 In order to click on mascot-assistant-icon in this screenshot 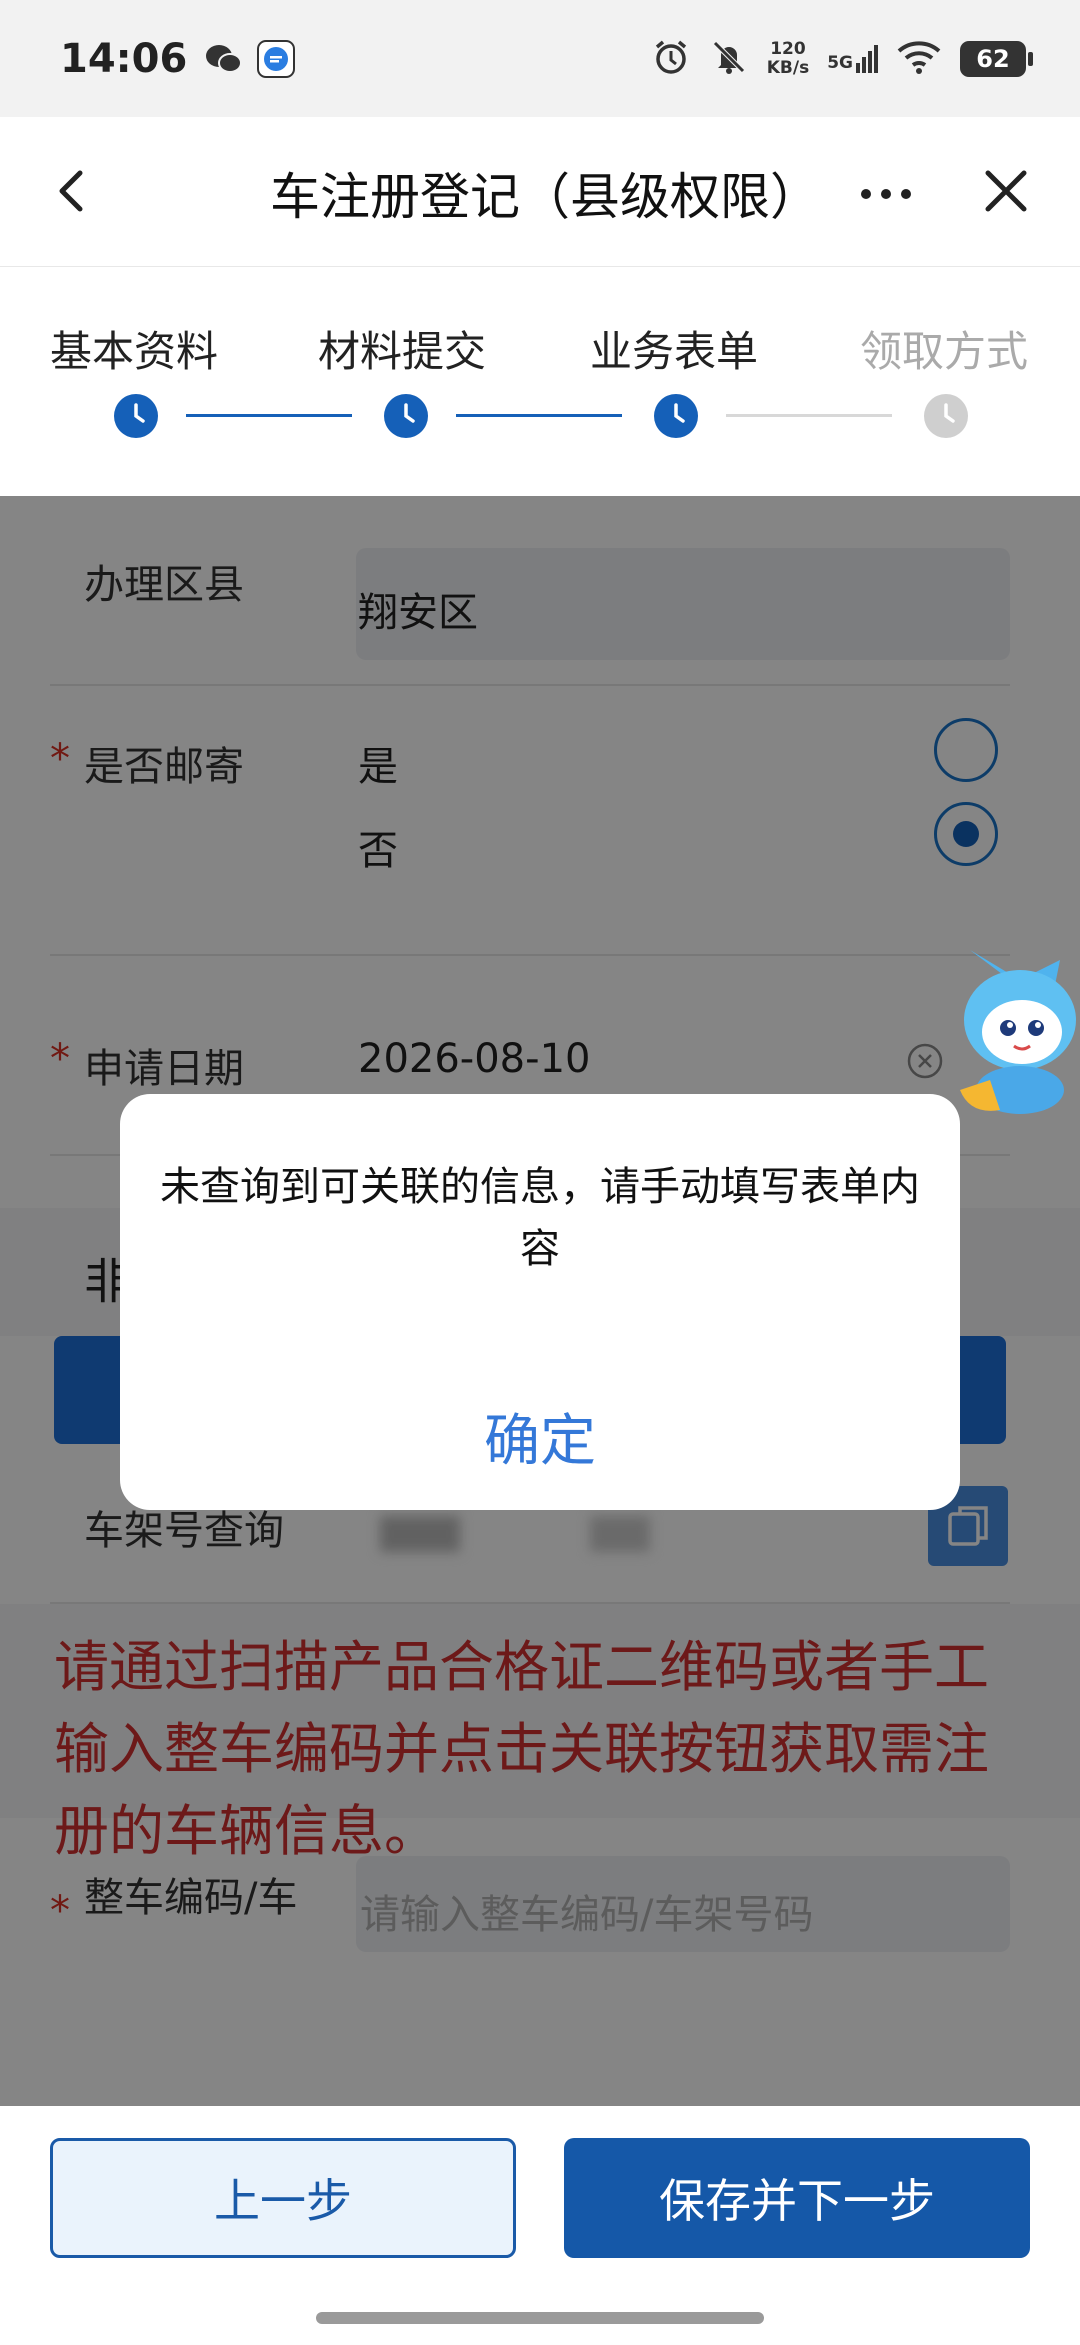, I will do `click(1015, 1030)`.